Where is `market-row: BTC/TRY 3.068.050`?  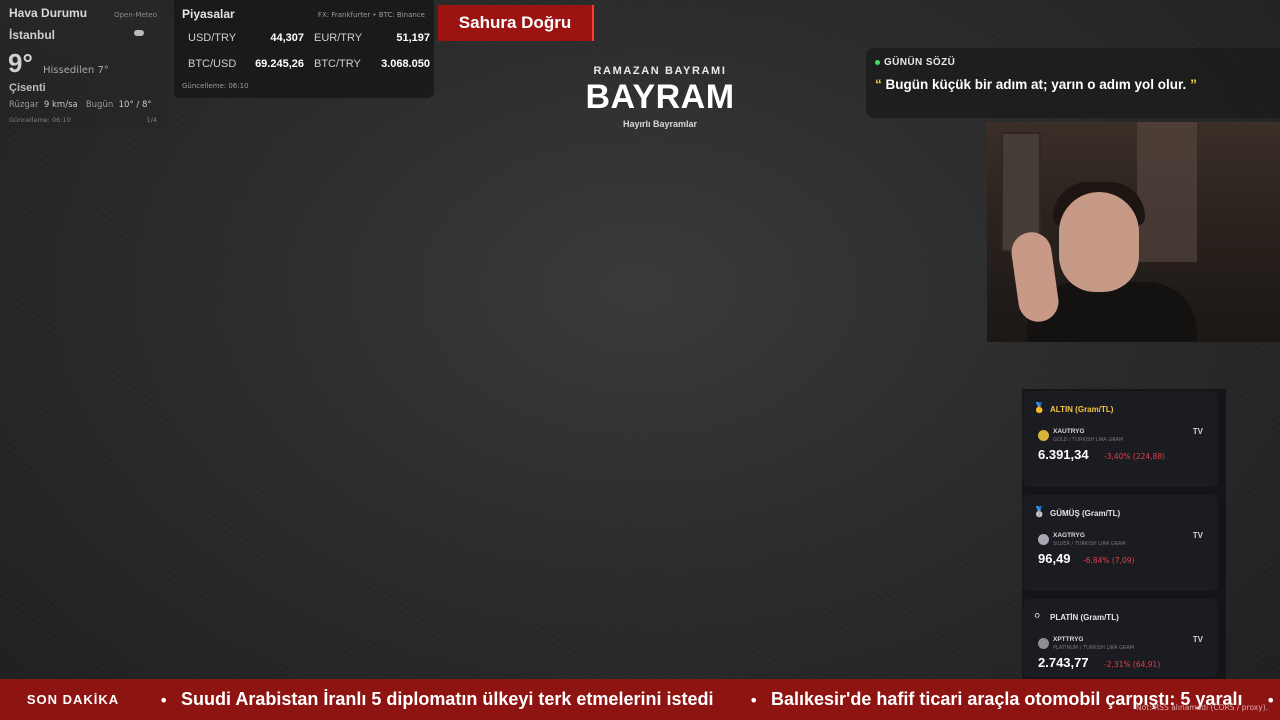
market-row: BTC/TRY 3.068.050 is located at coordinates (372, 64).